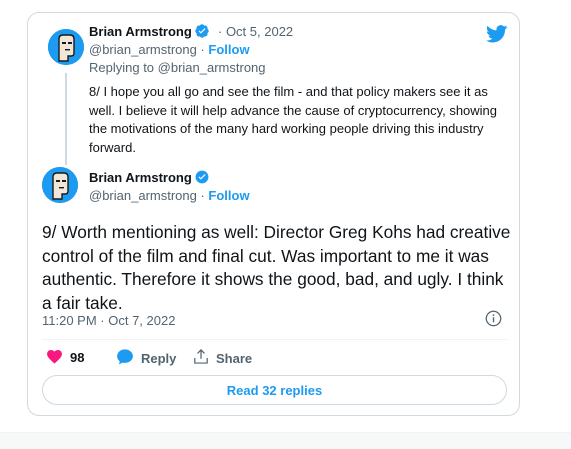 This screenshot has height=449, width=571. I want to click on reply-button: Reply, so click(146, 358).